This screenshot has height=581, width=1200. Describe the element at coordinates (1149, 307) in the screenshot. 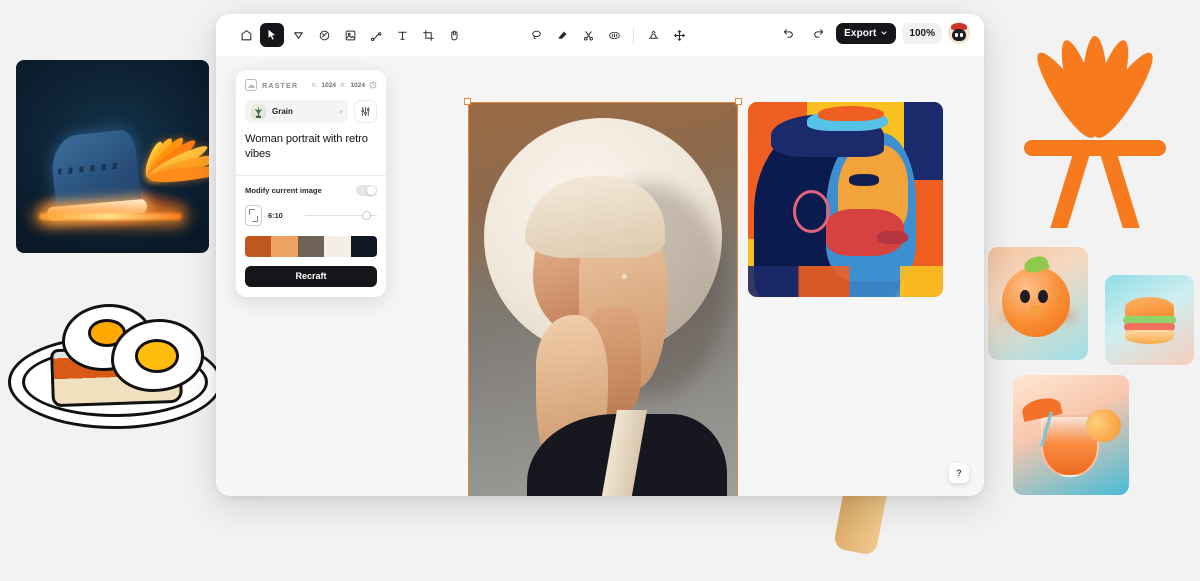

I see `burger-top-bun` at that location.